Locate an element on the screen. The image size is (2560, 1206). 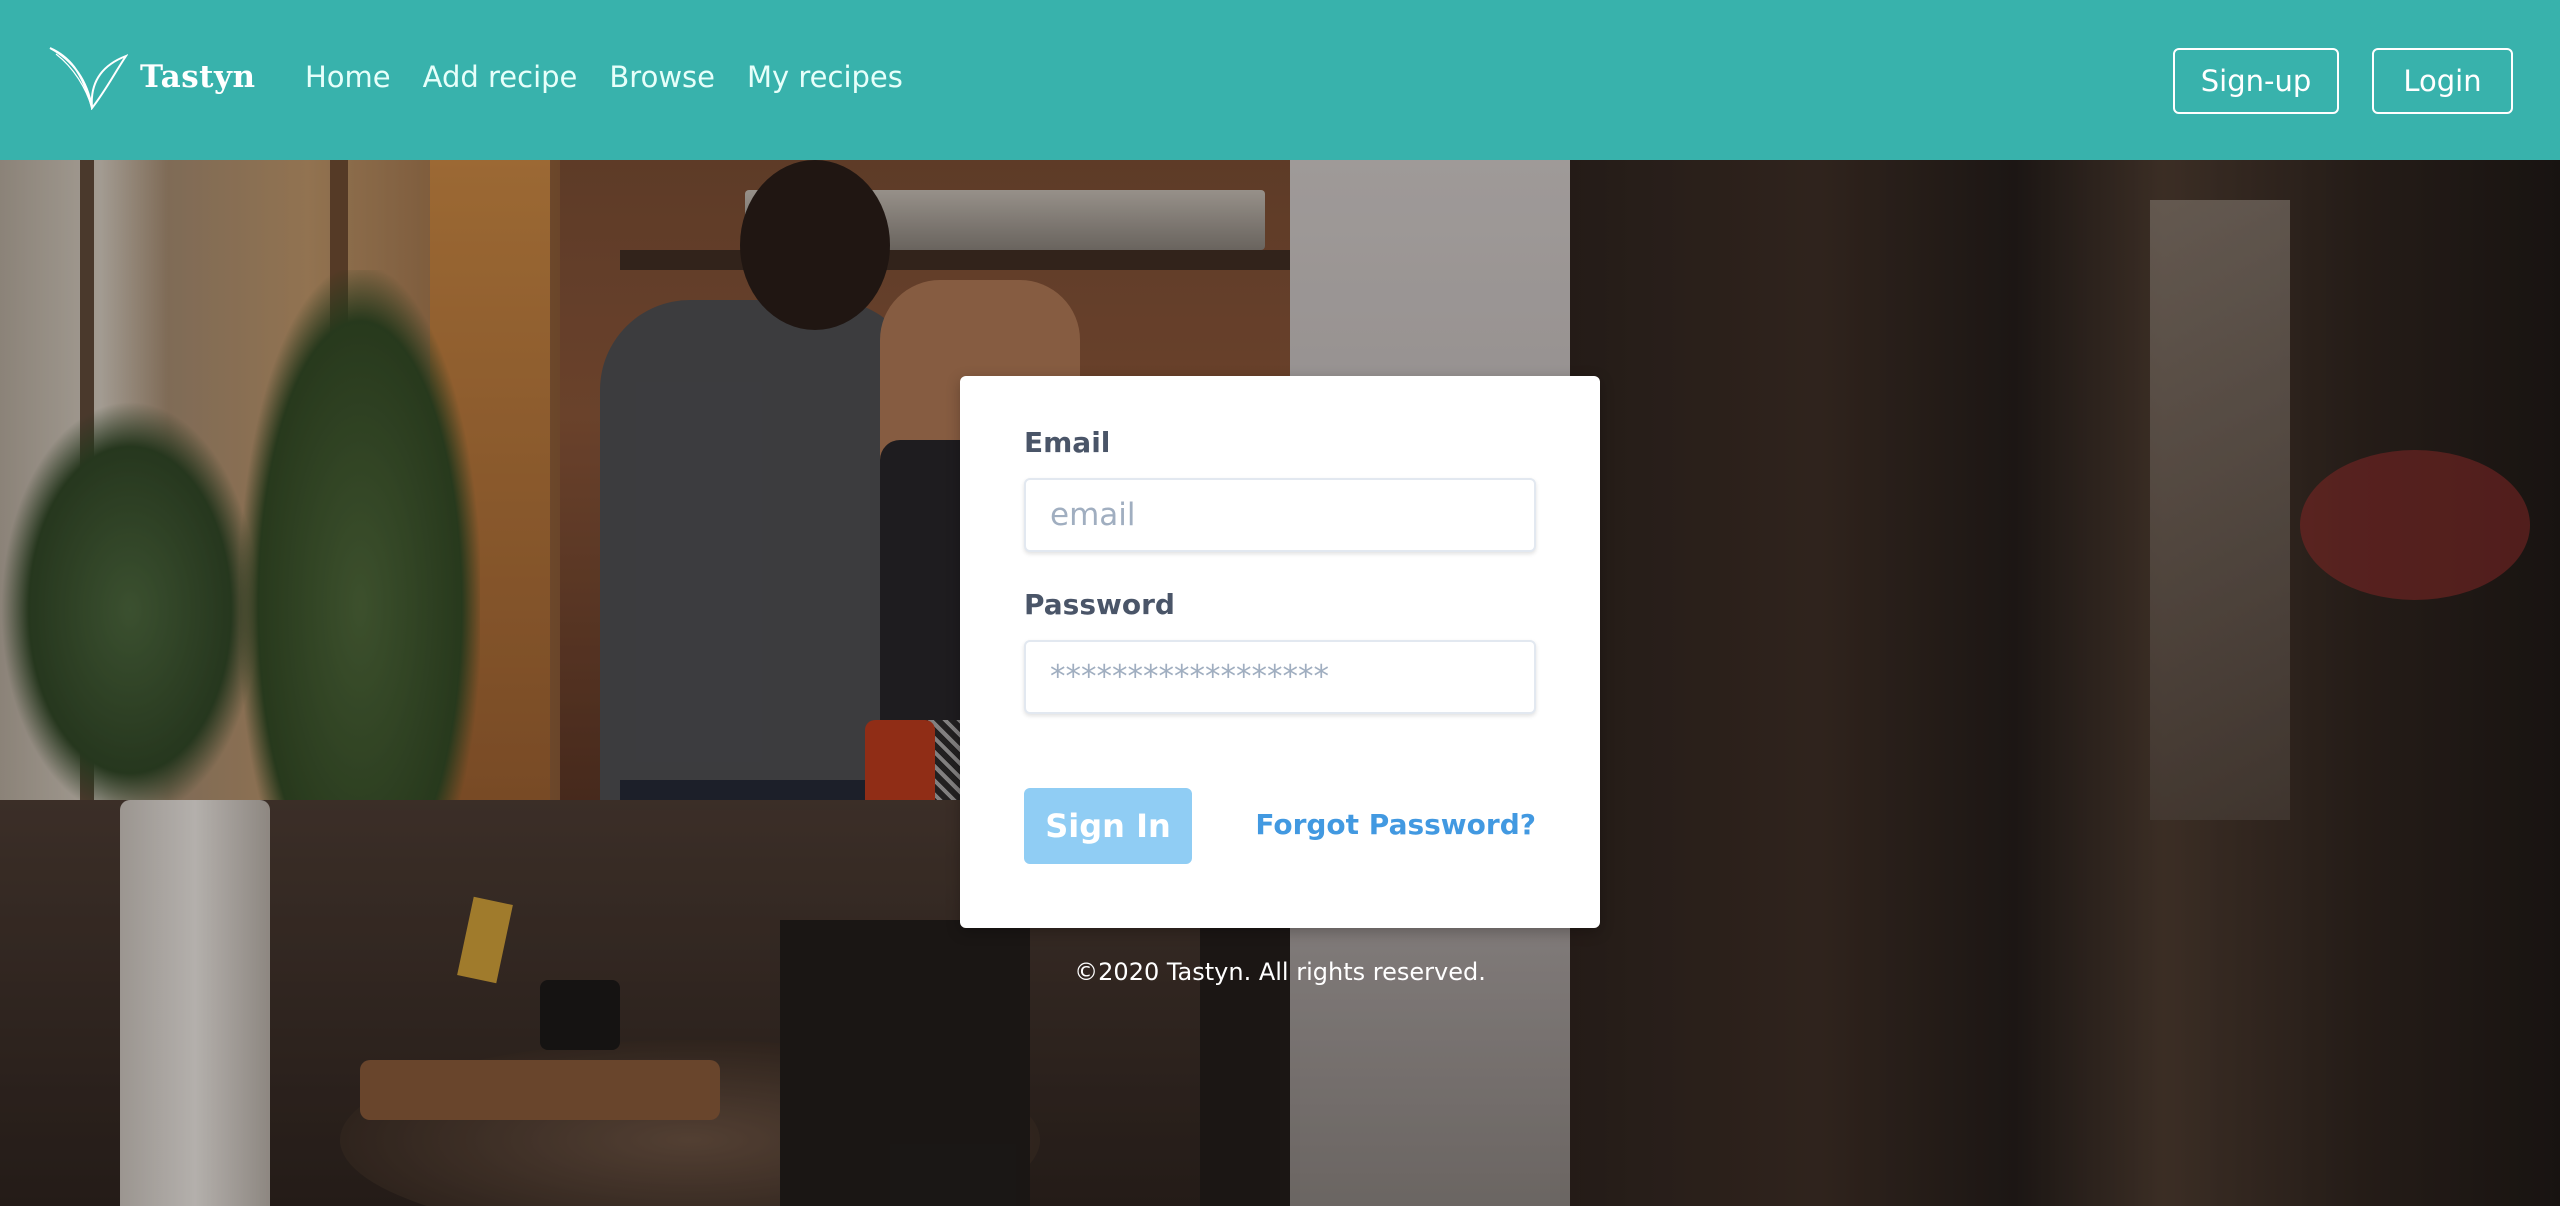
nav-link-my-recipes: My recipes is located at coordinates (825, 77).